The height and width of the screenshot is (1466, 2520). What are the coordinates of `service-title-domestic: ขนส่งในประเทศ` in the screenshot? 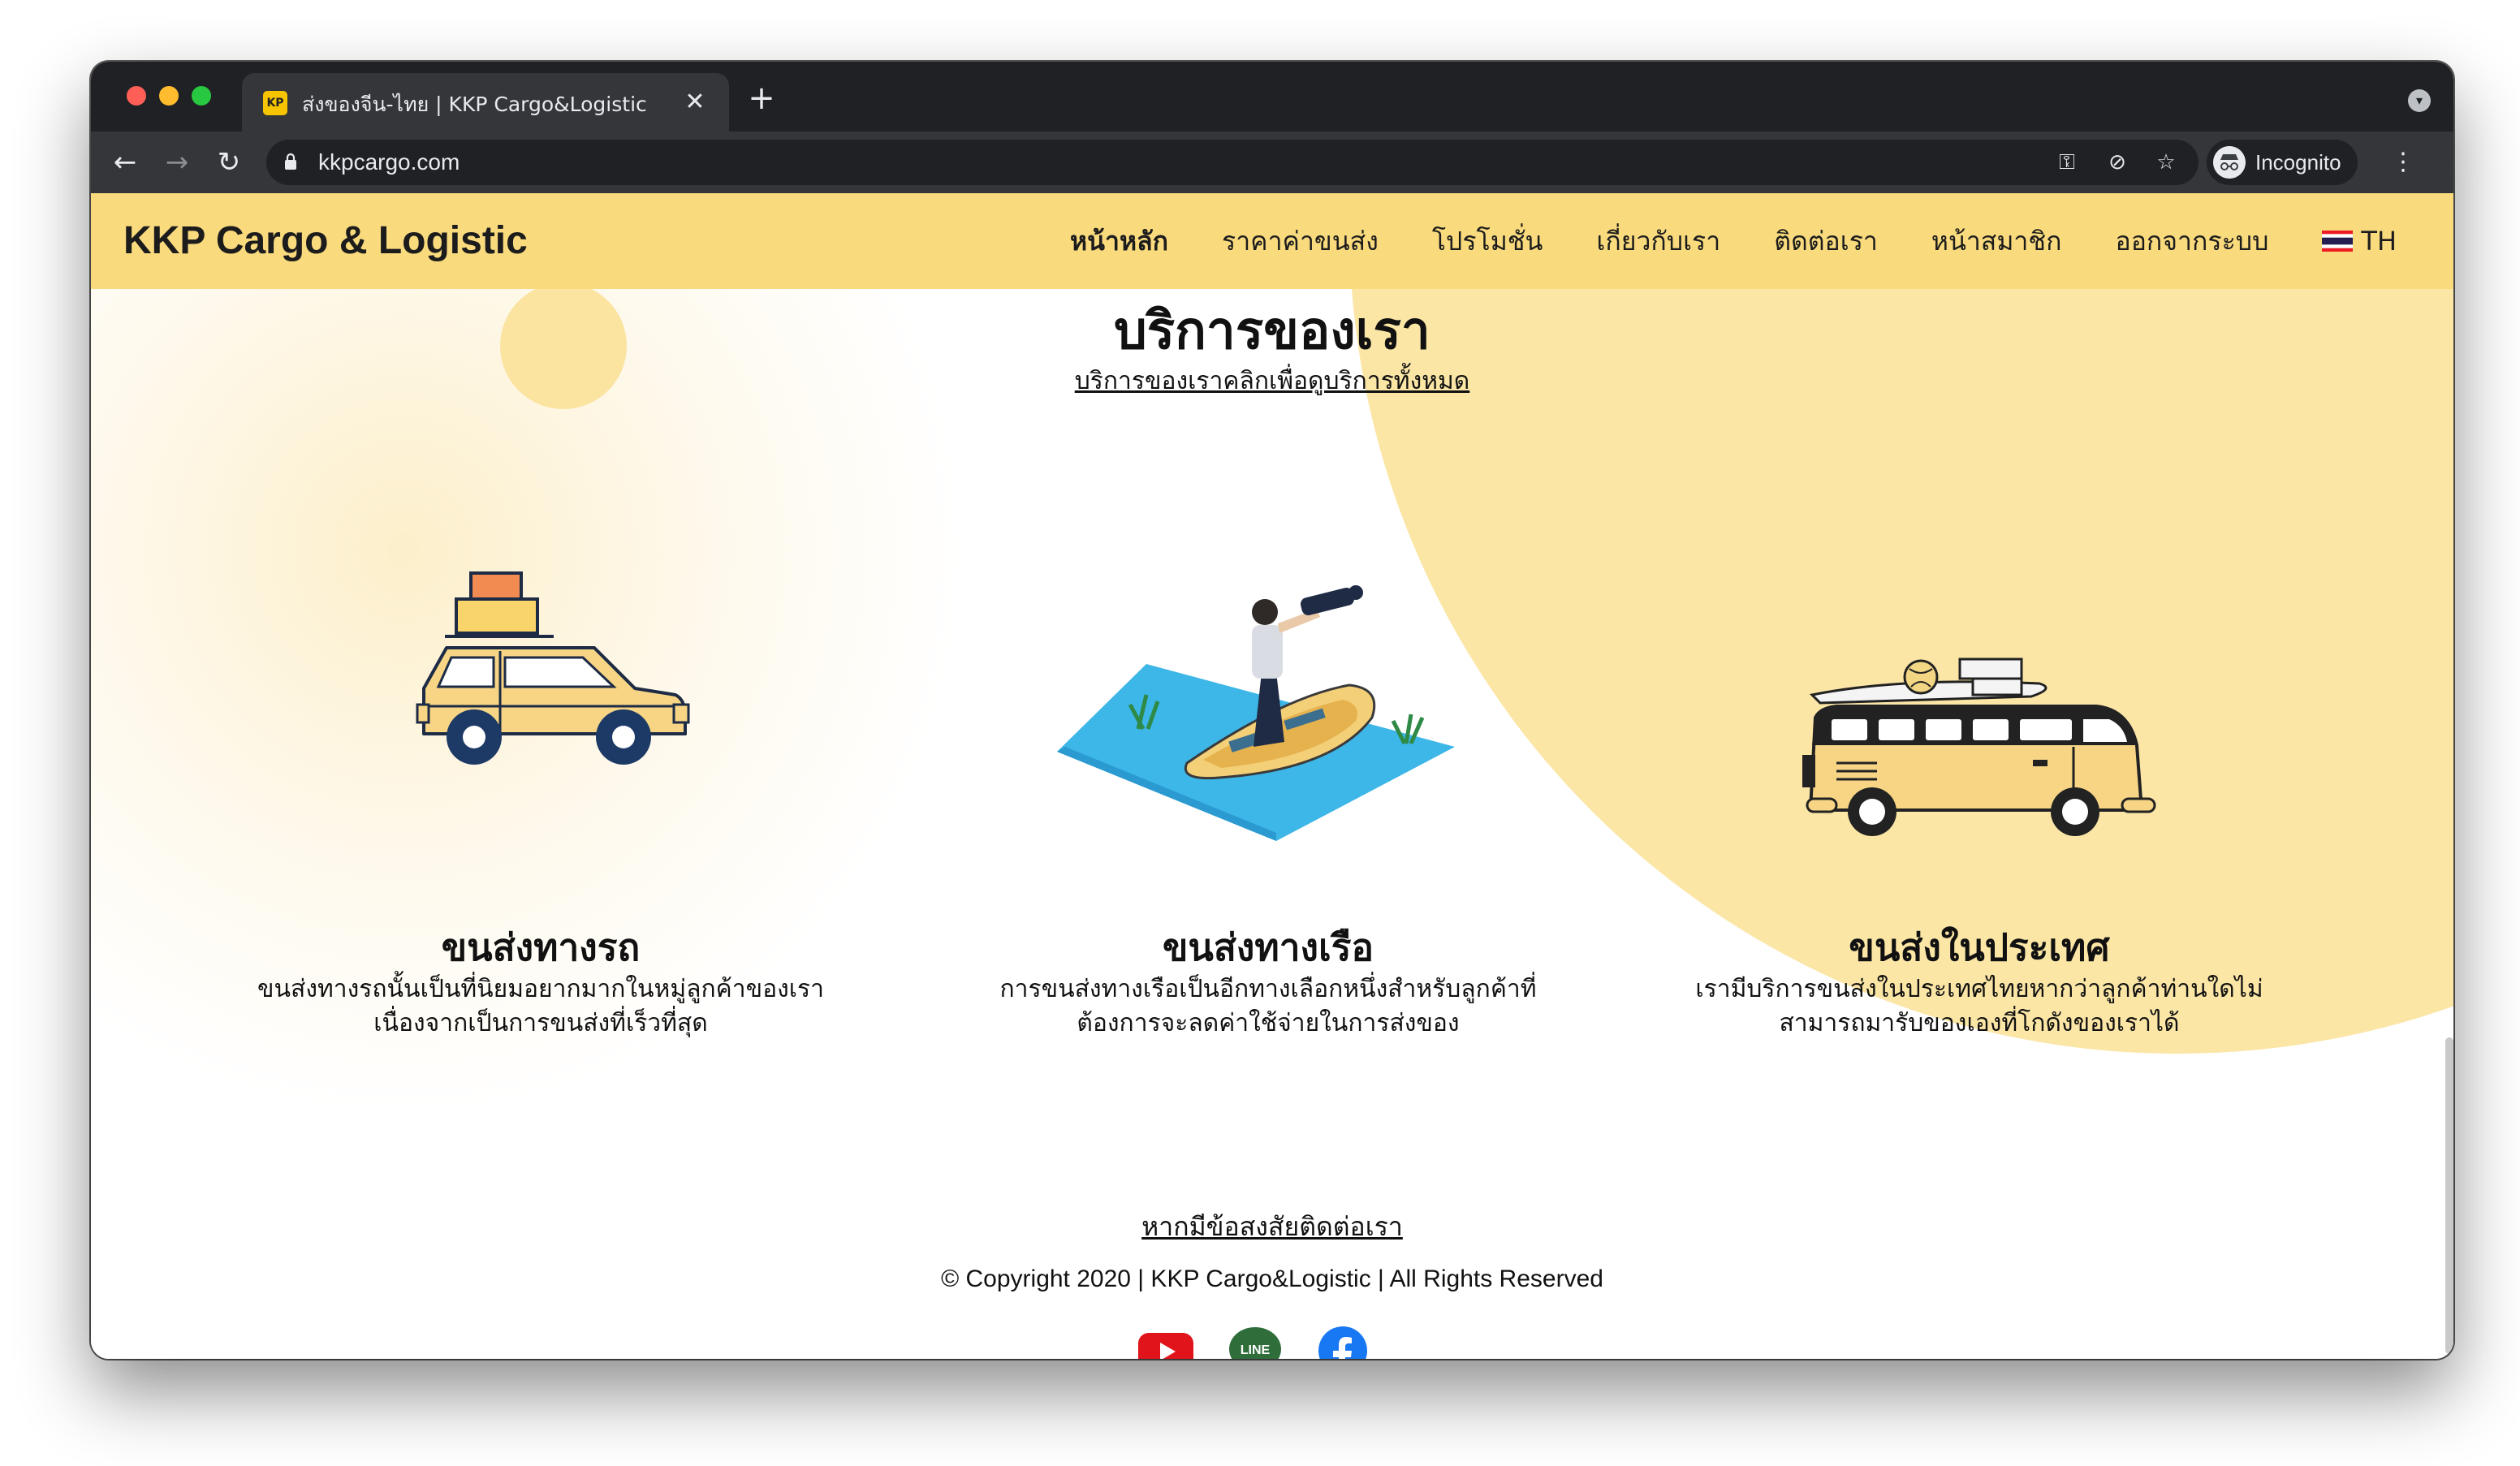 It's located at (1979, 947).